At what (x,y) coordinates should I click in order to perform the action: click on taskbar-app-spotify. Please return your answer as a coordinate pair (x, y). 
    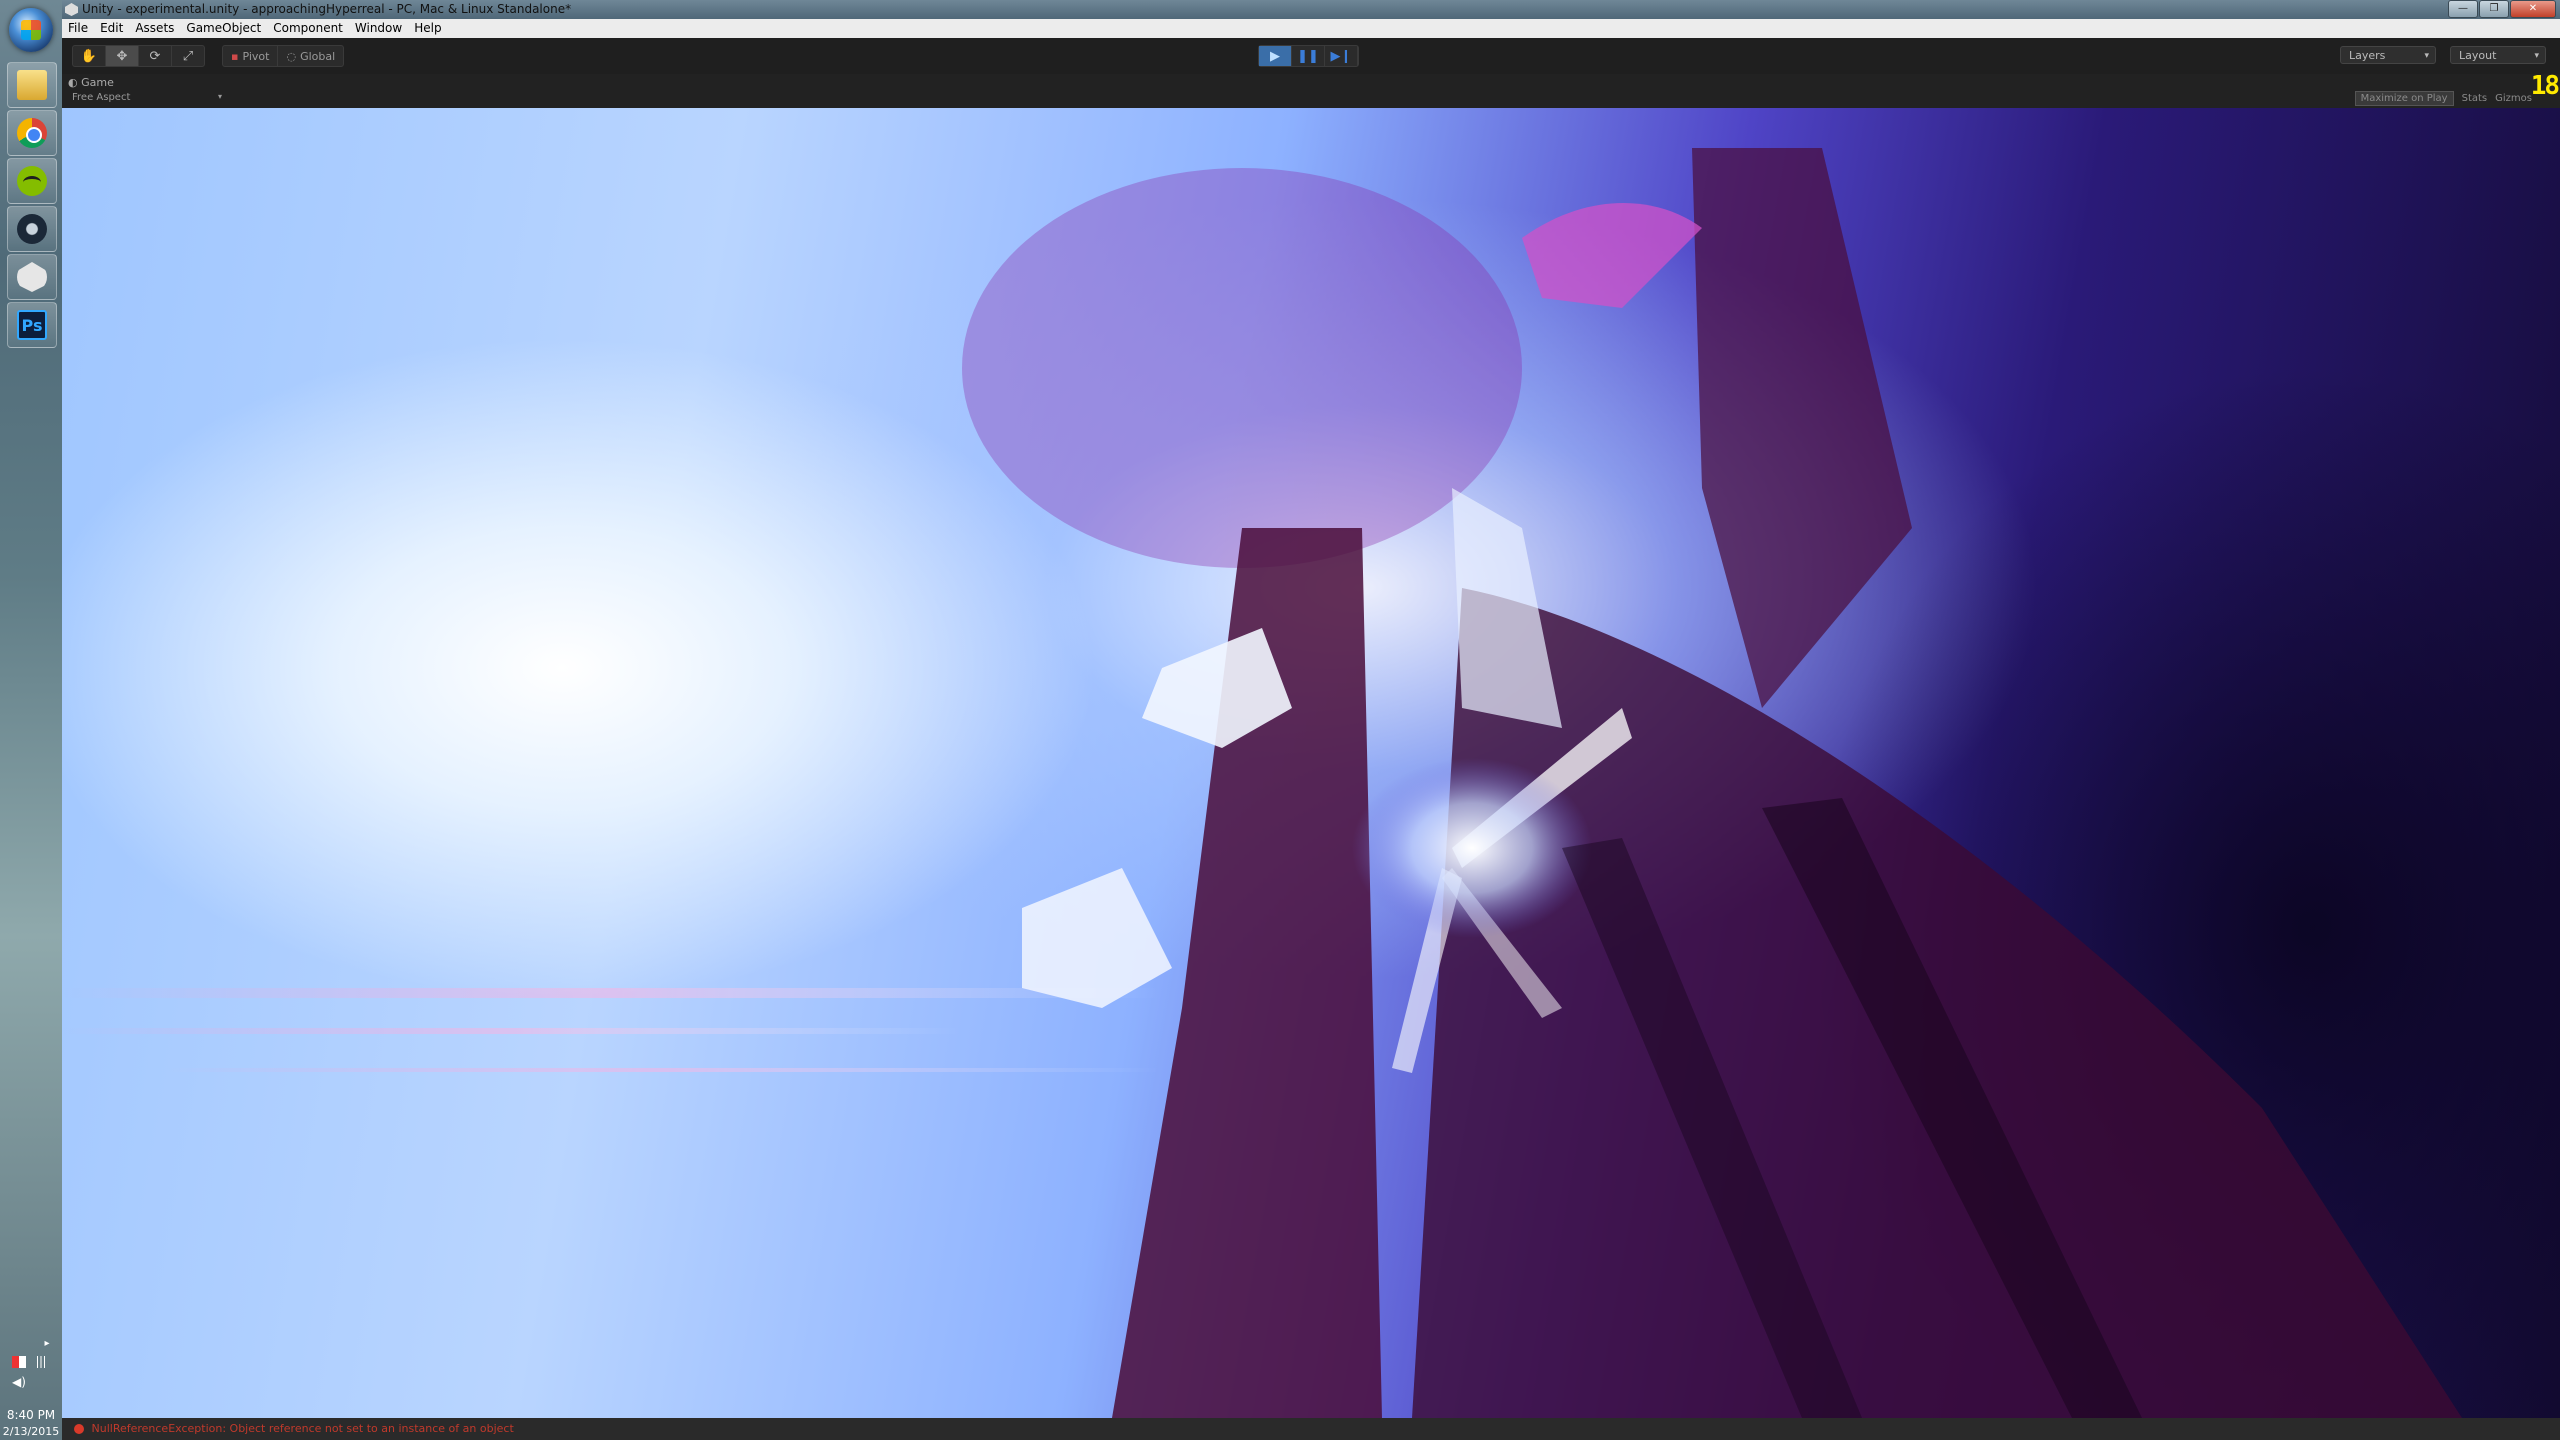
    Looking at the image, I should click on (32, 181).